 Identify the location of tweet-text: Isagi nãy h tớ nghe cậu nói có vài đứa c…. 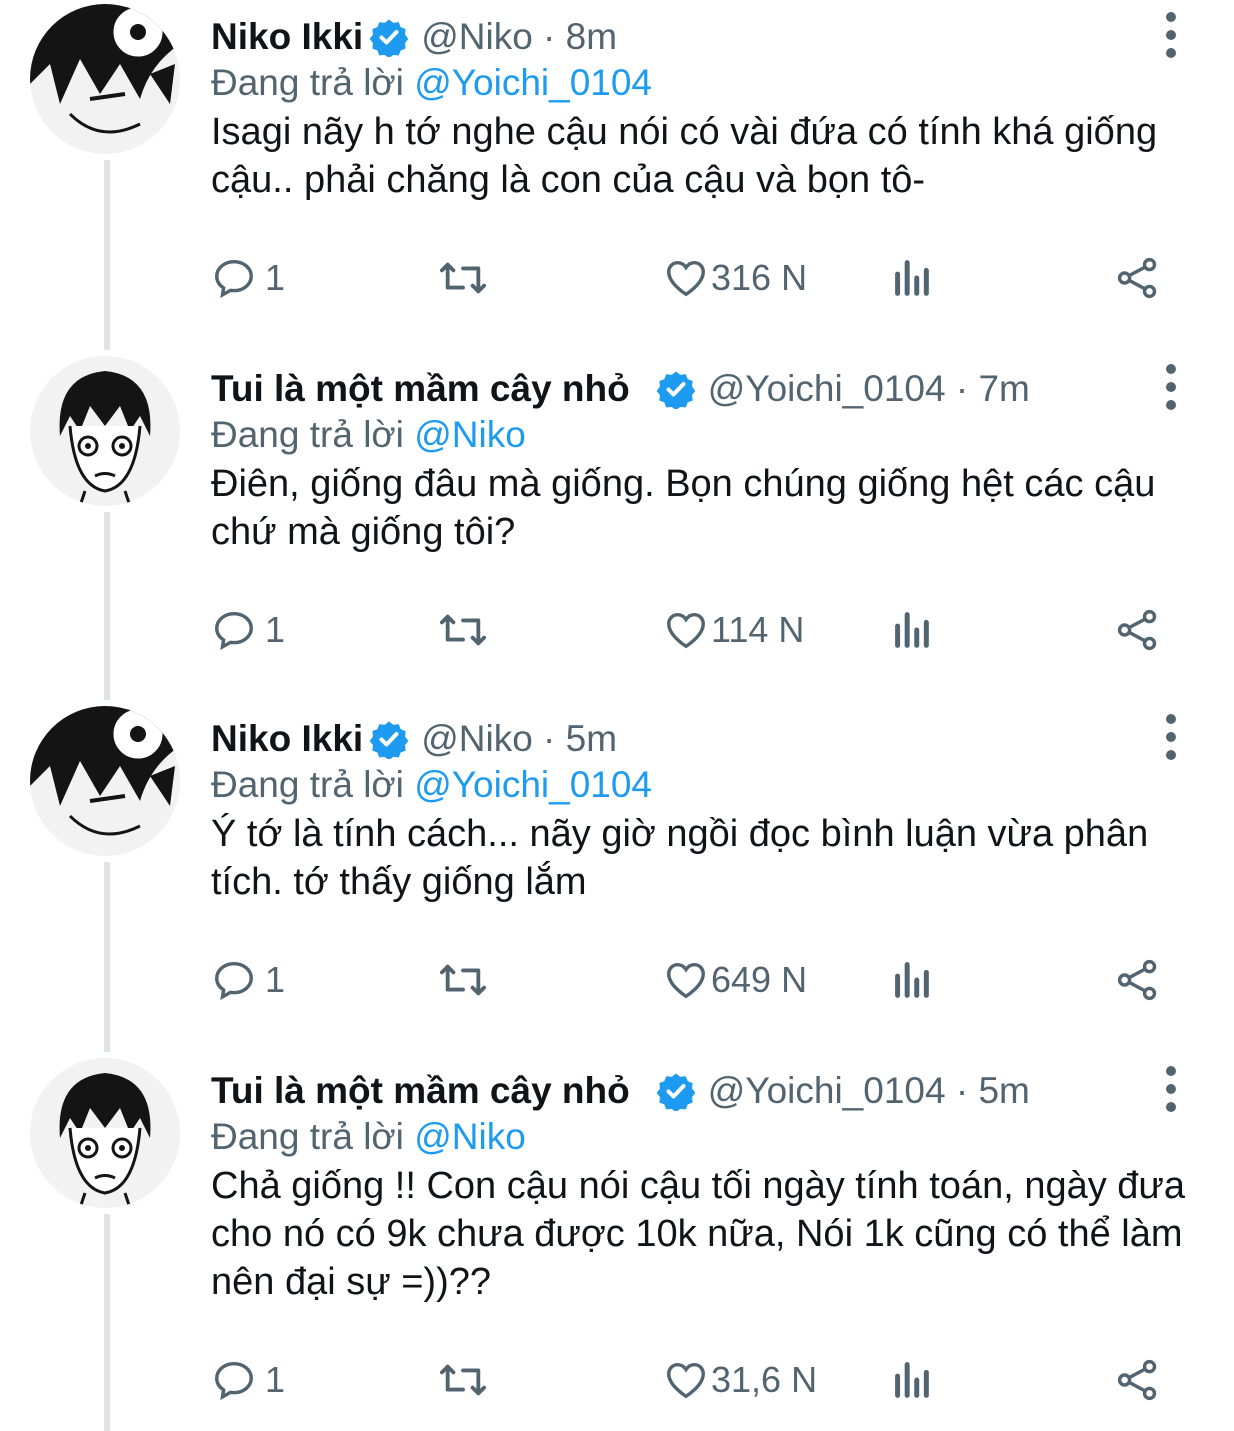
(684, 156).